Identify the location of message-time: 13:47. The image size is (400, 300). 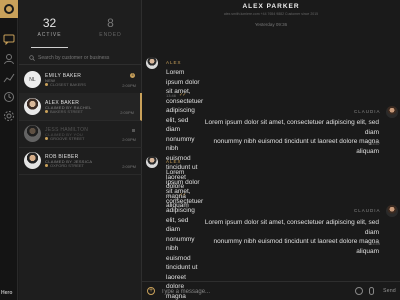
(375, 143).